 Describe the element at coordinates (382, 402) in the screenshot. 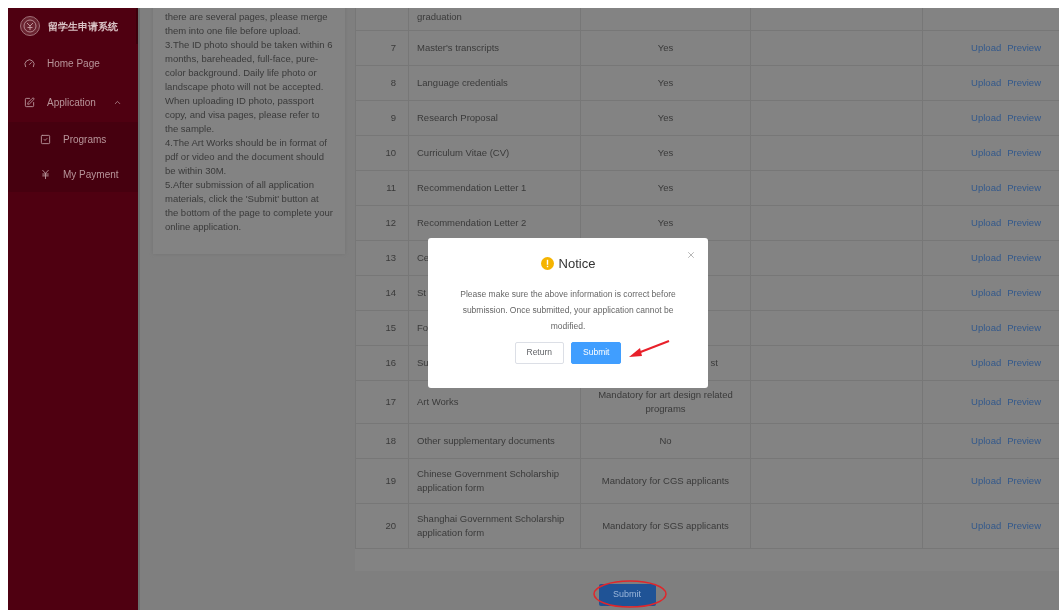

I see `row-number: 17` at that location.